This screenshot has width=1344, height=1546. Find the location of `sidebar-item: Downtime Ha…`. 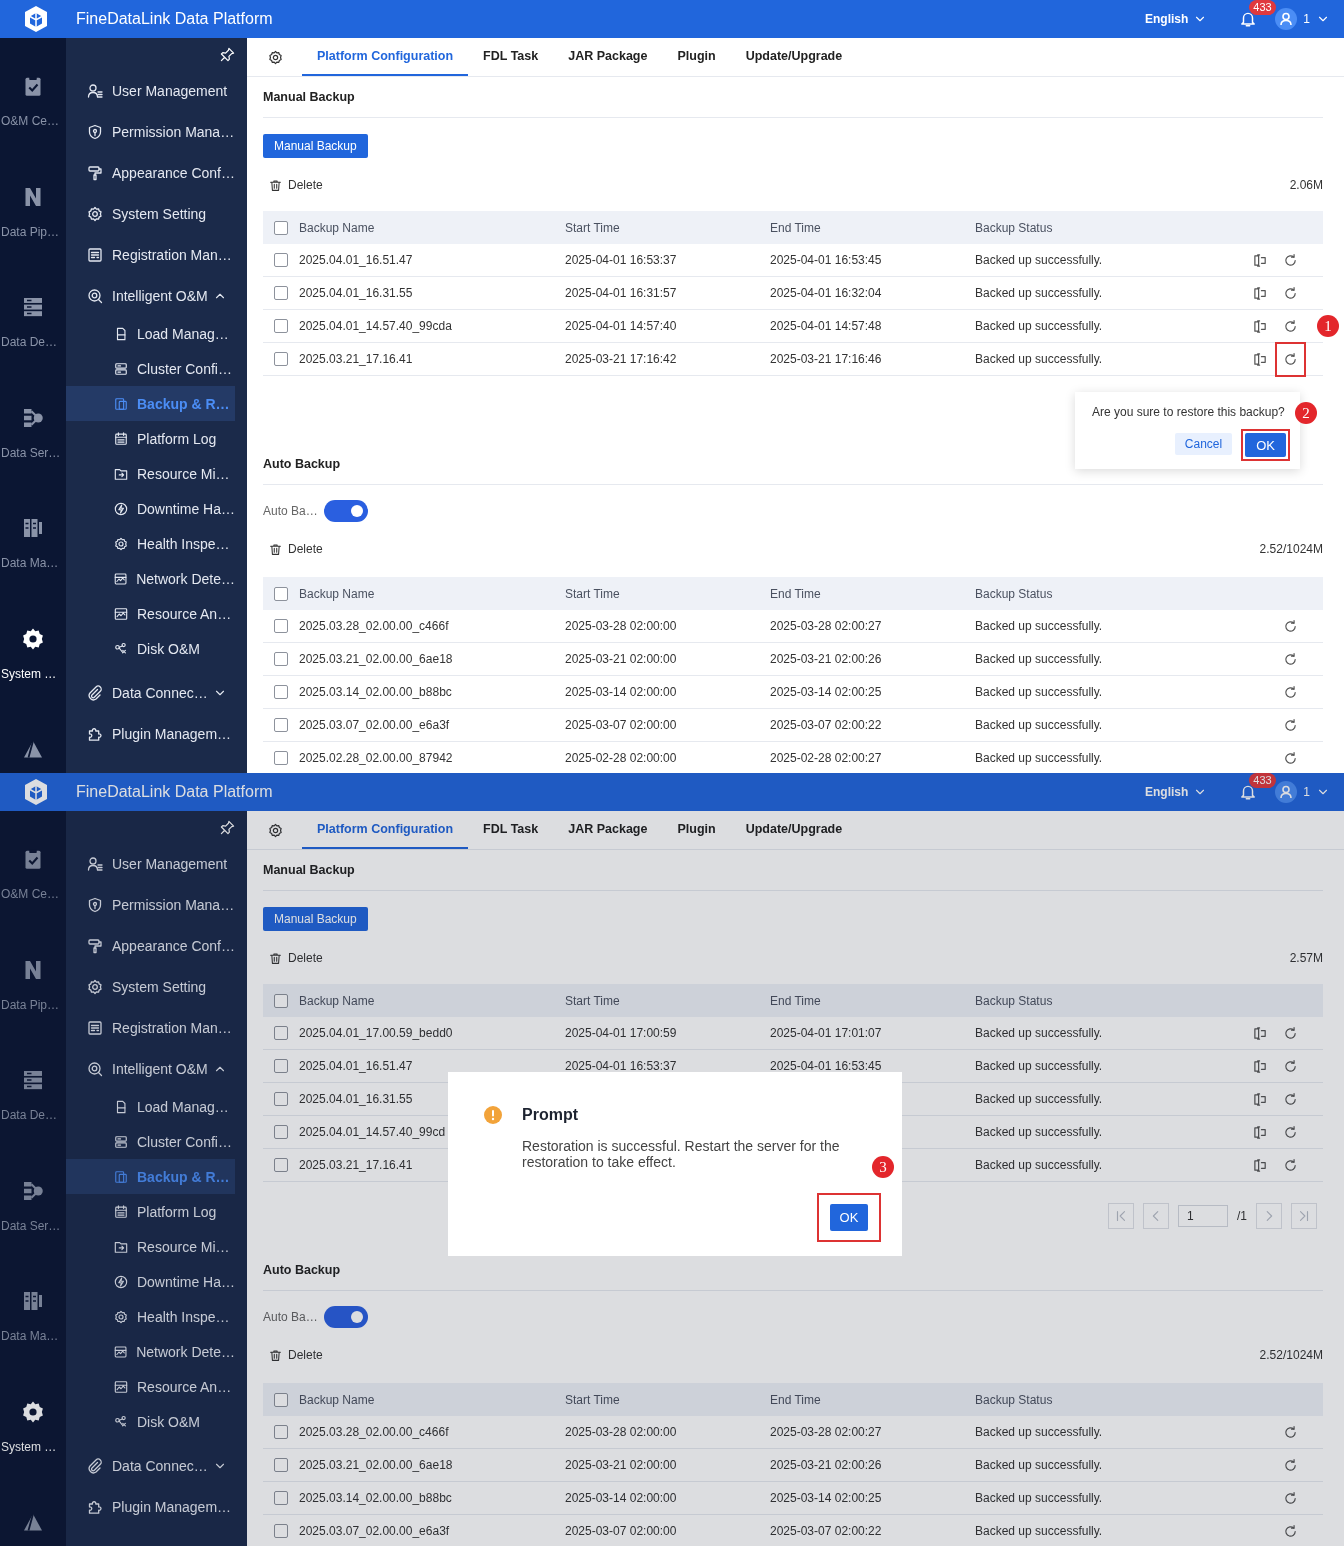

sidebar-item: Downtime Ha… is located at coordinates (150, 508).